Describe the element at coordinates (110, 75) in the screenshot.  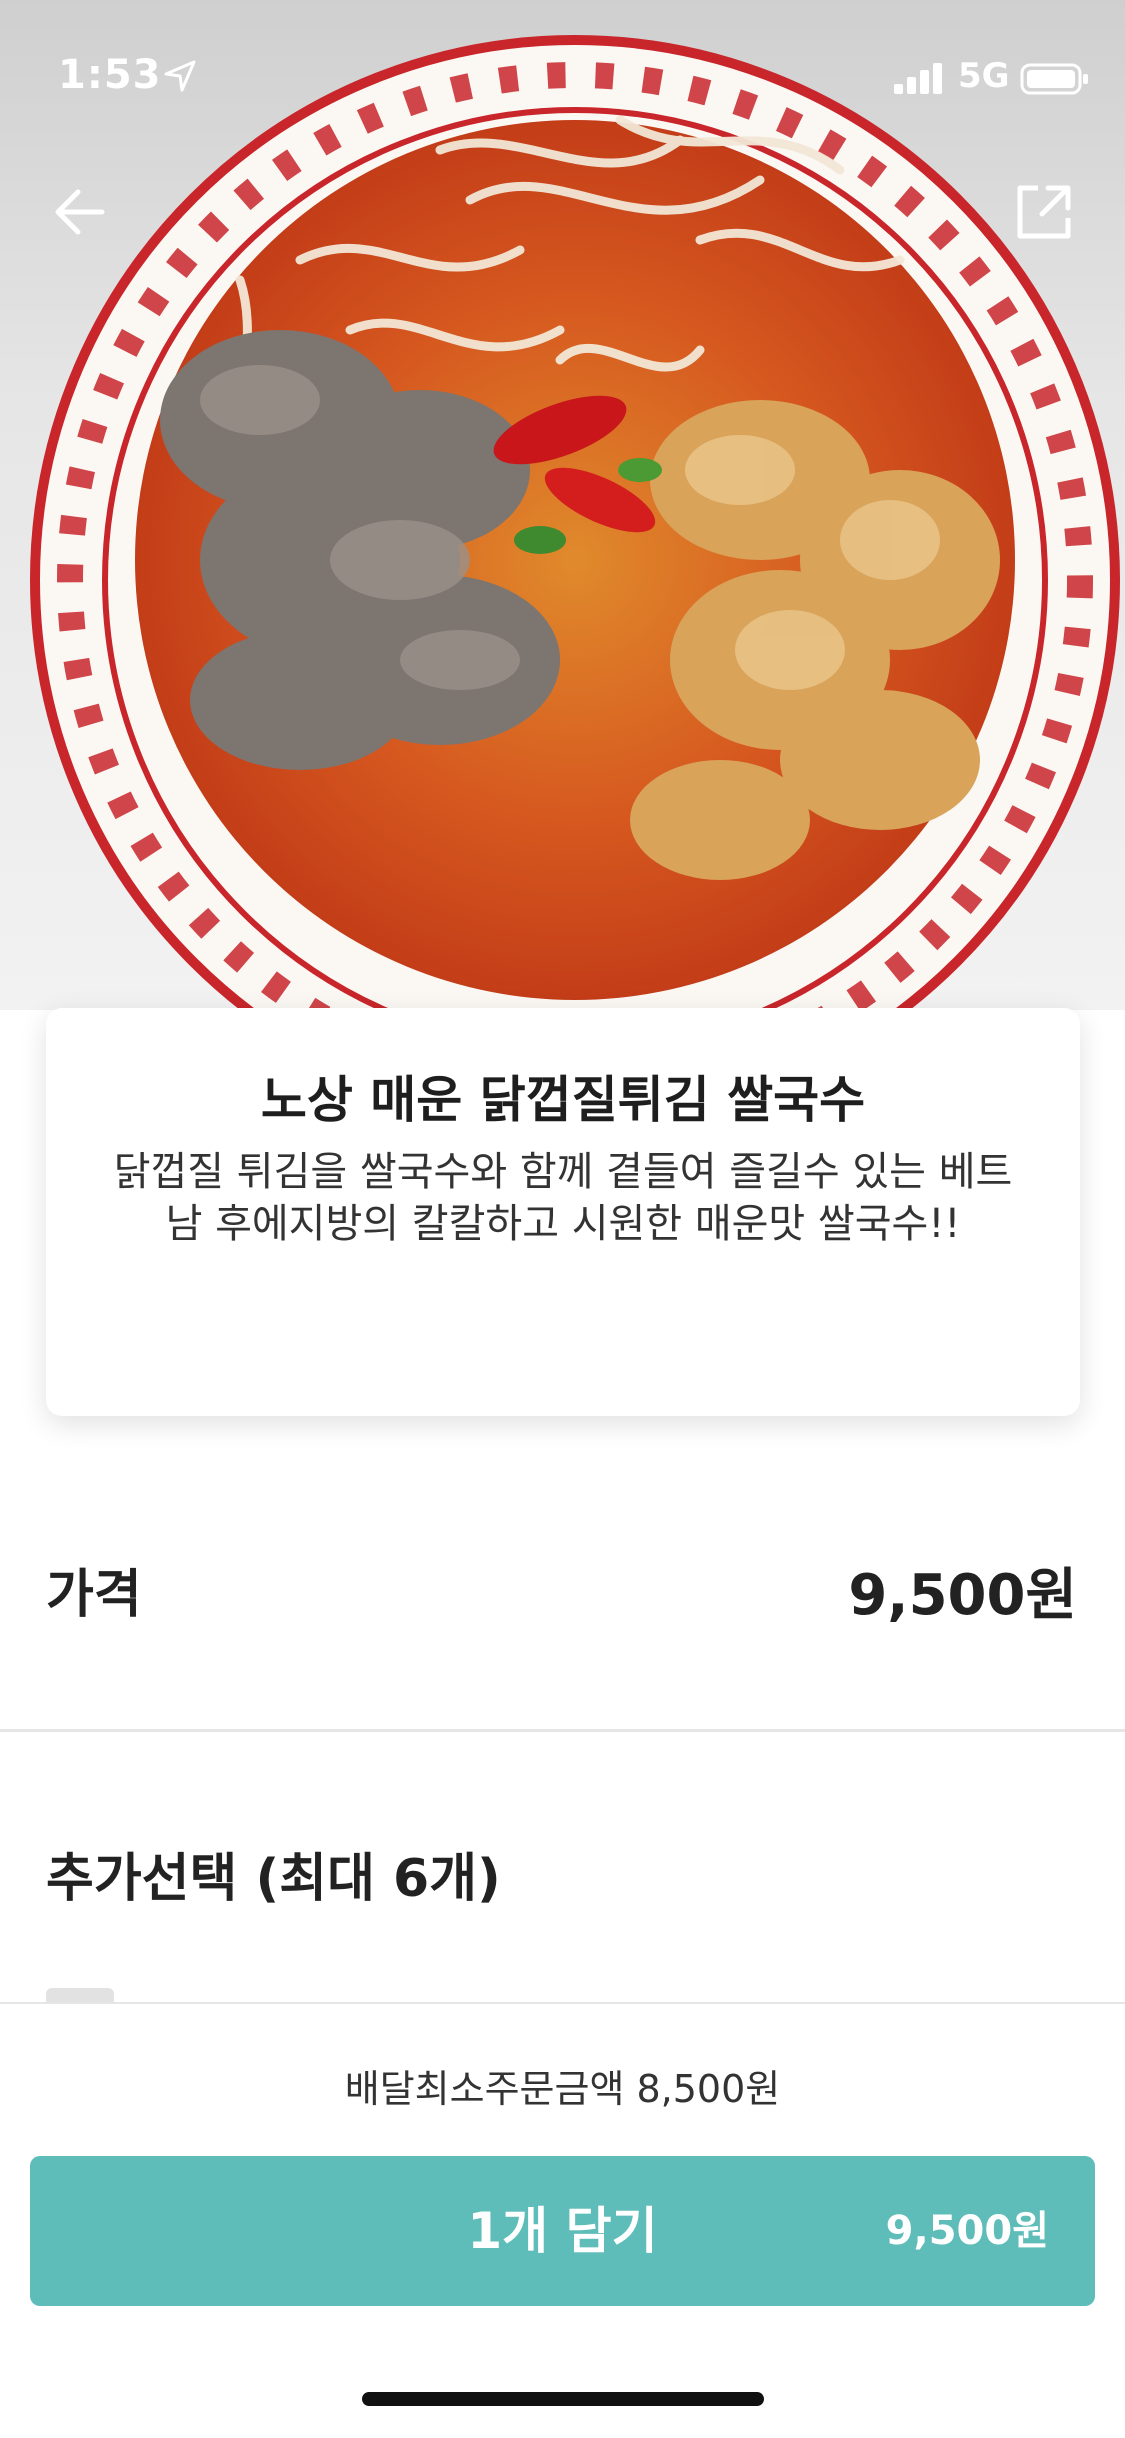
I see `status-time: 1:53` at that location.